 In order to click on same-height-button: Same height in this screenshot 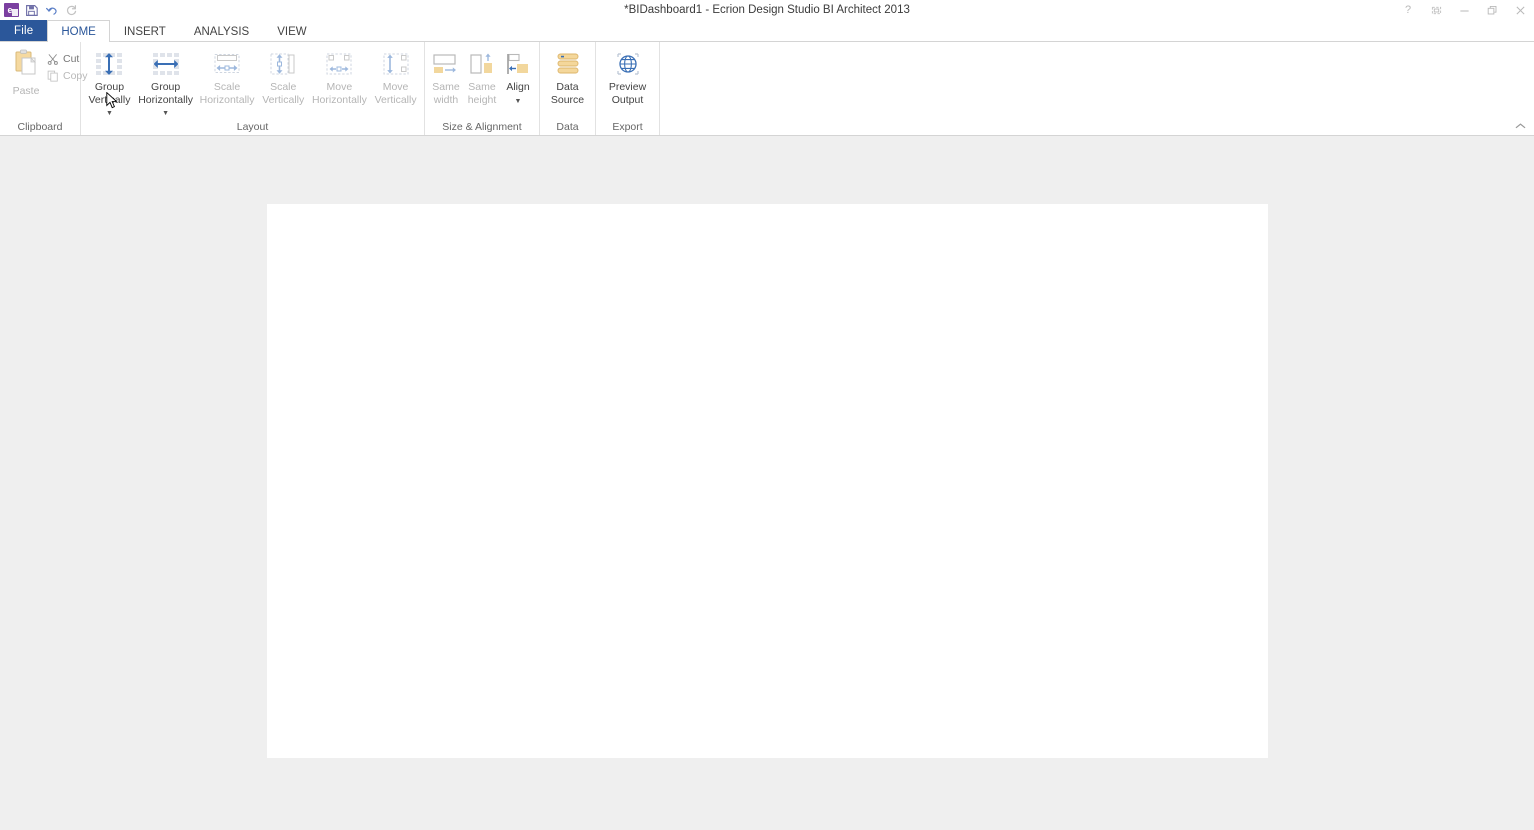, I will do `click(482, 76)`.